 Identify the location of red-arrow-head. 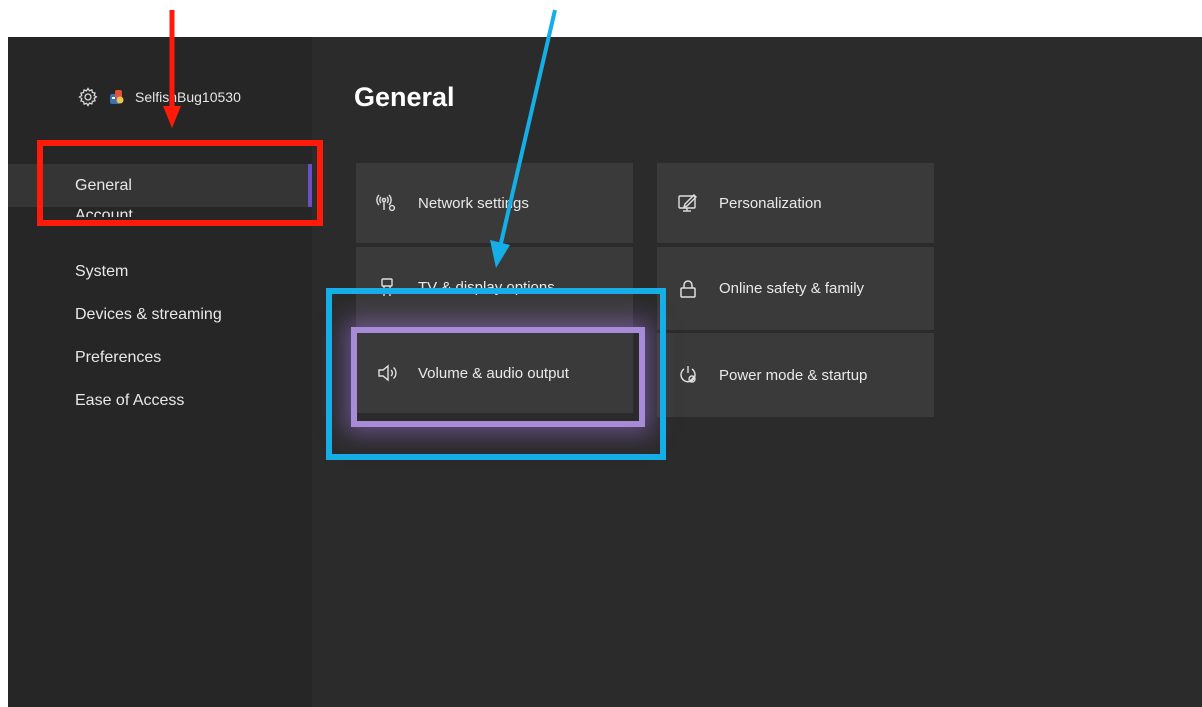
(172, 117).